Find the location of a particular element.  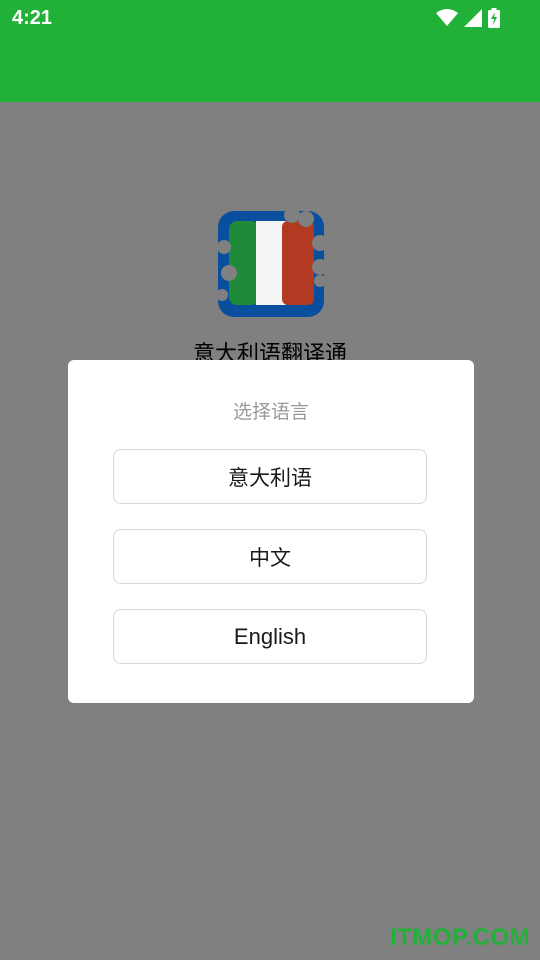

dialog-title: 选择语言 is located at coordinates (270, 412).